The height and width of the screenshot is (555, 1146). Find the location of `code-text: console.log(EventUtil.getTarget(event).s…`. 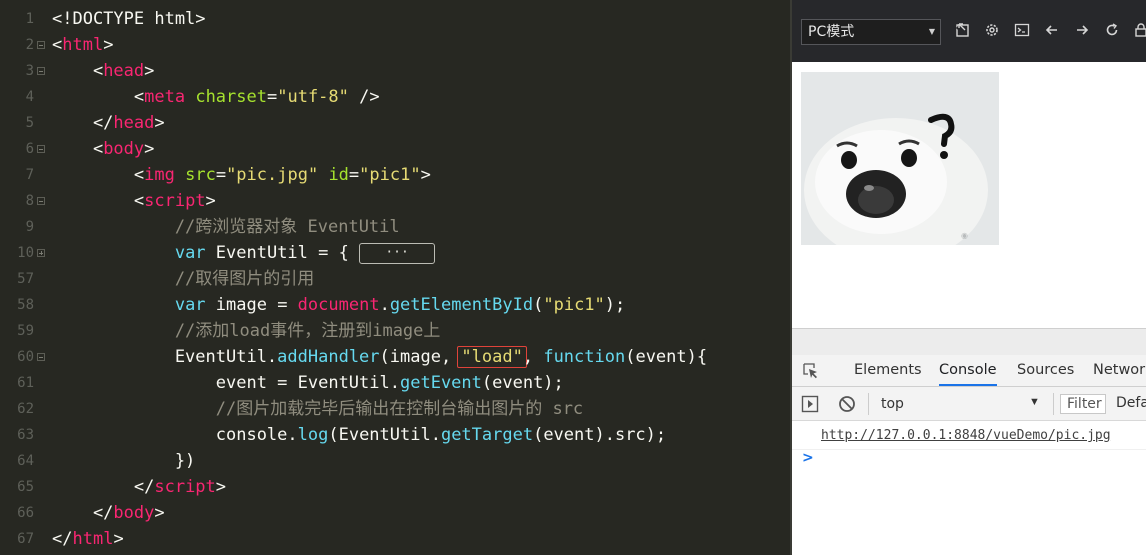

code-text: console.log(EventUtil.getTarget(event).s… is located at coordinates (359, 435).